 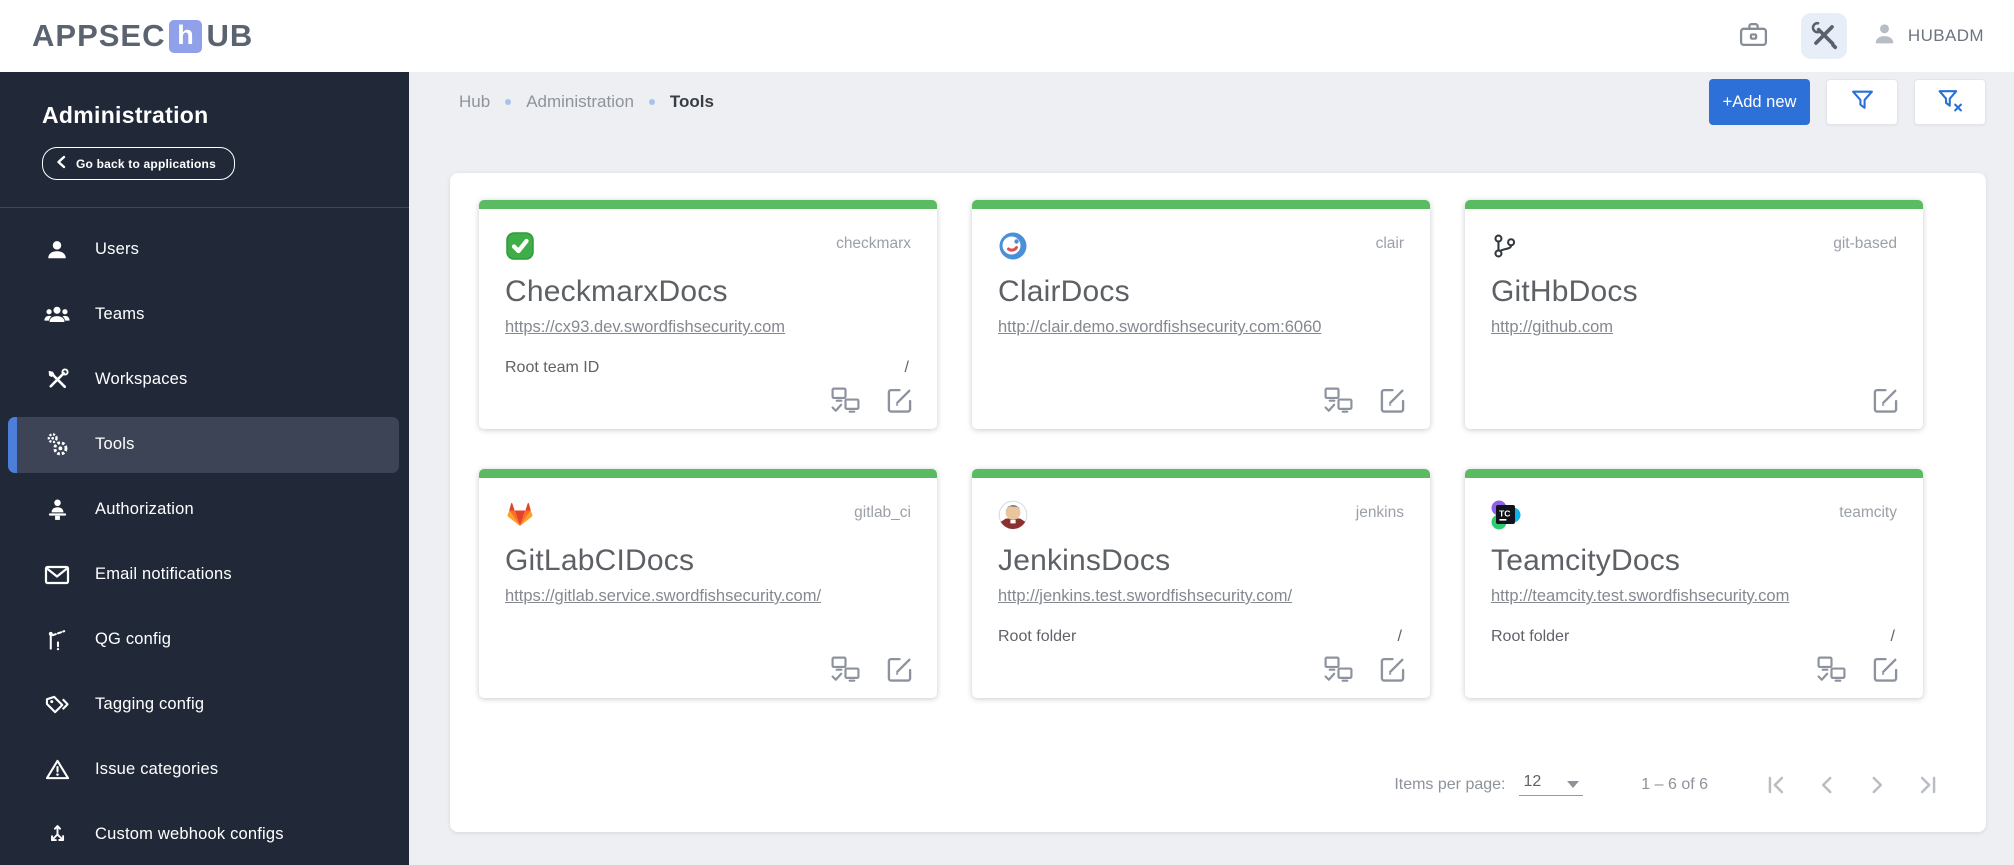 What do you see at coordinates (189, 834) in the screenshot?
I see `sidebar-item-label: Custom webhook configs` at bounding box center [189, 834].